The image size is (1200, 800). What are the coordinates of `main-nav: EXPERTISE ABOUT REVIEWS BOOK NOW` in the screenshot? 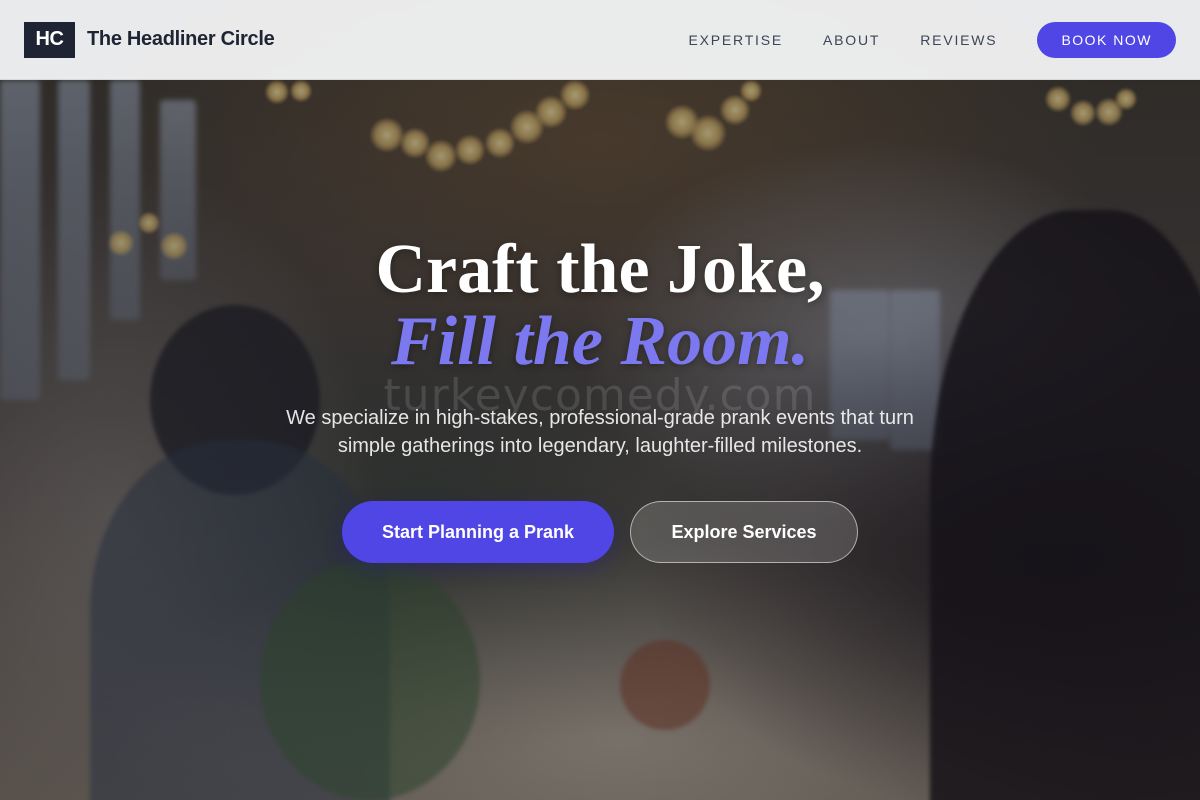 It's located at (932, 39).